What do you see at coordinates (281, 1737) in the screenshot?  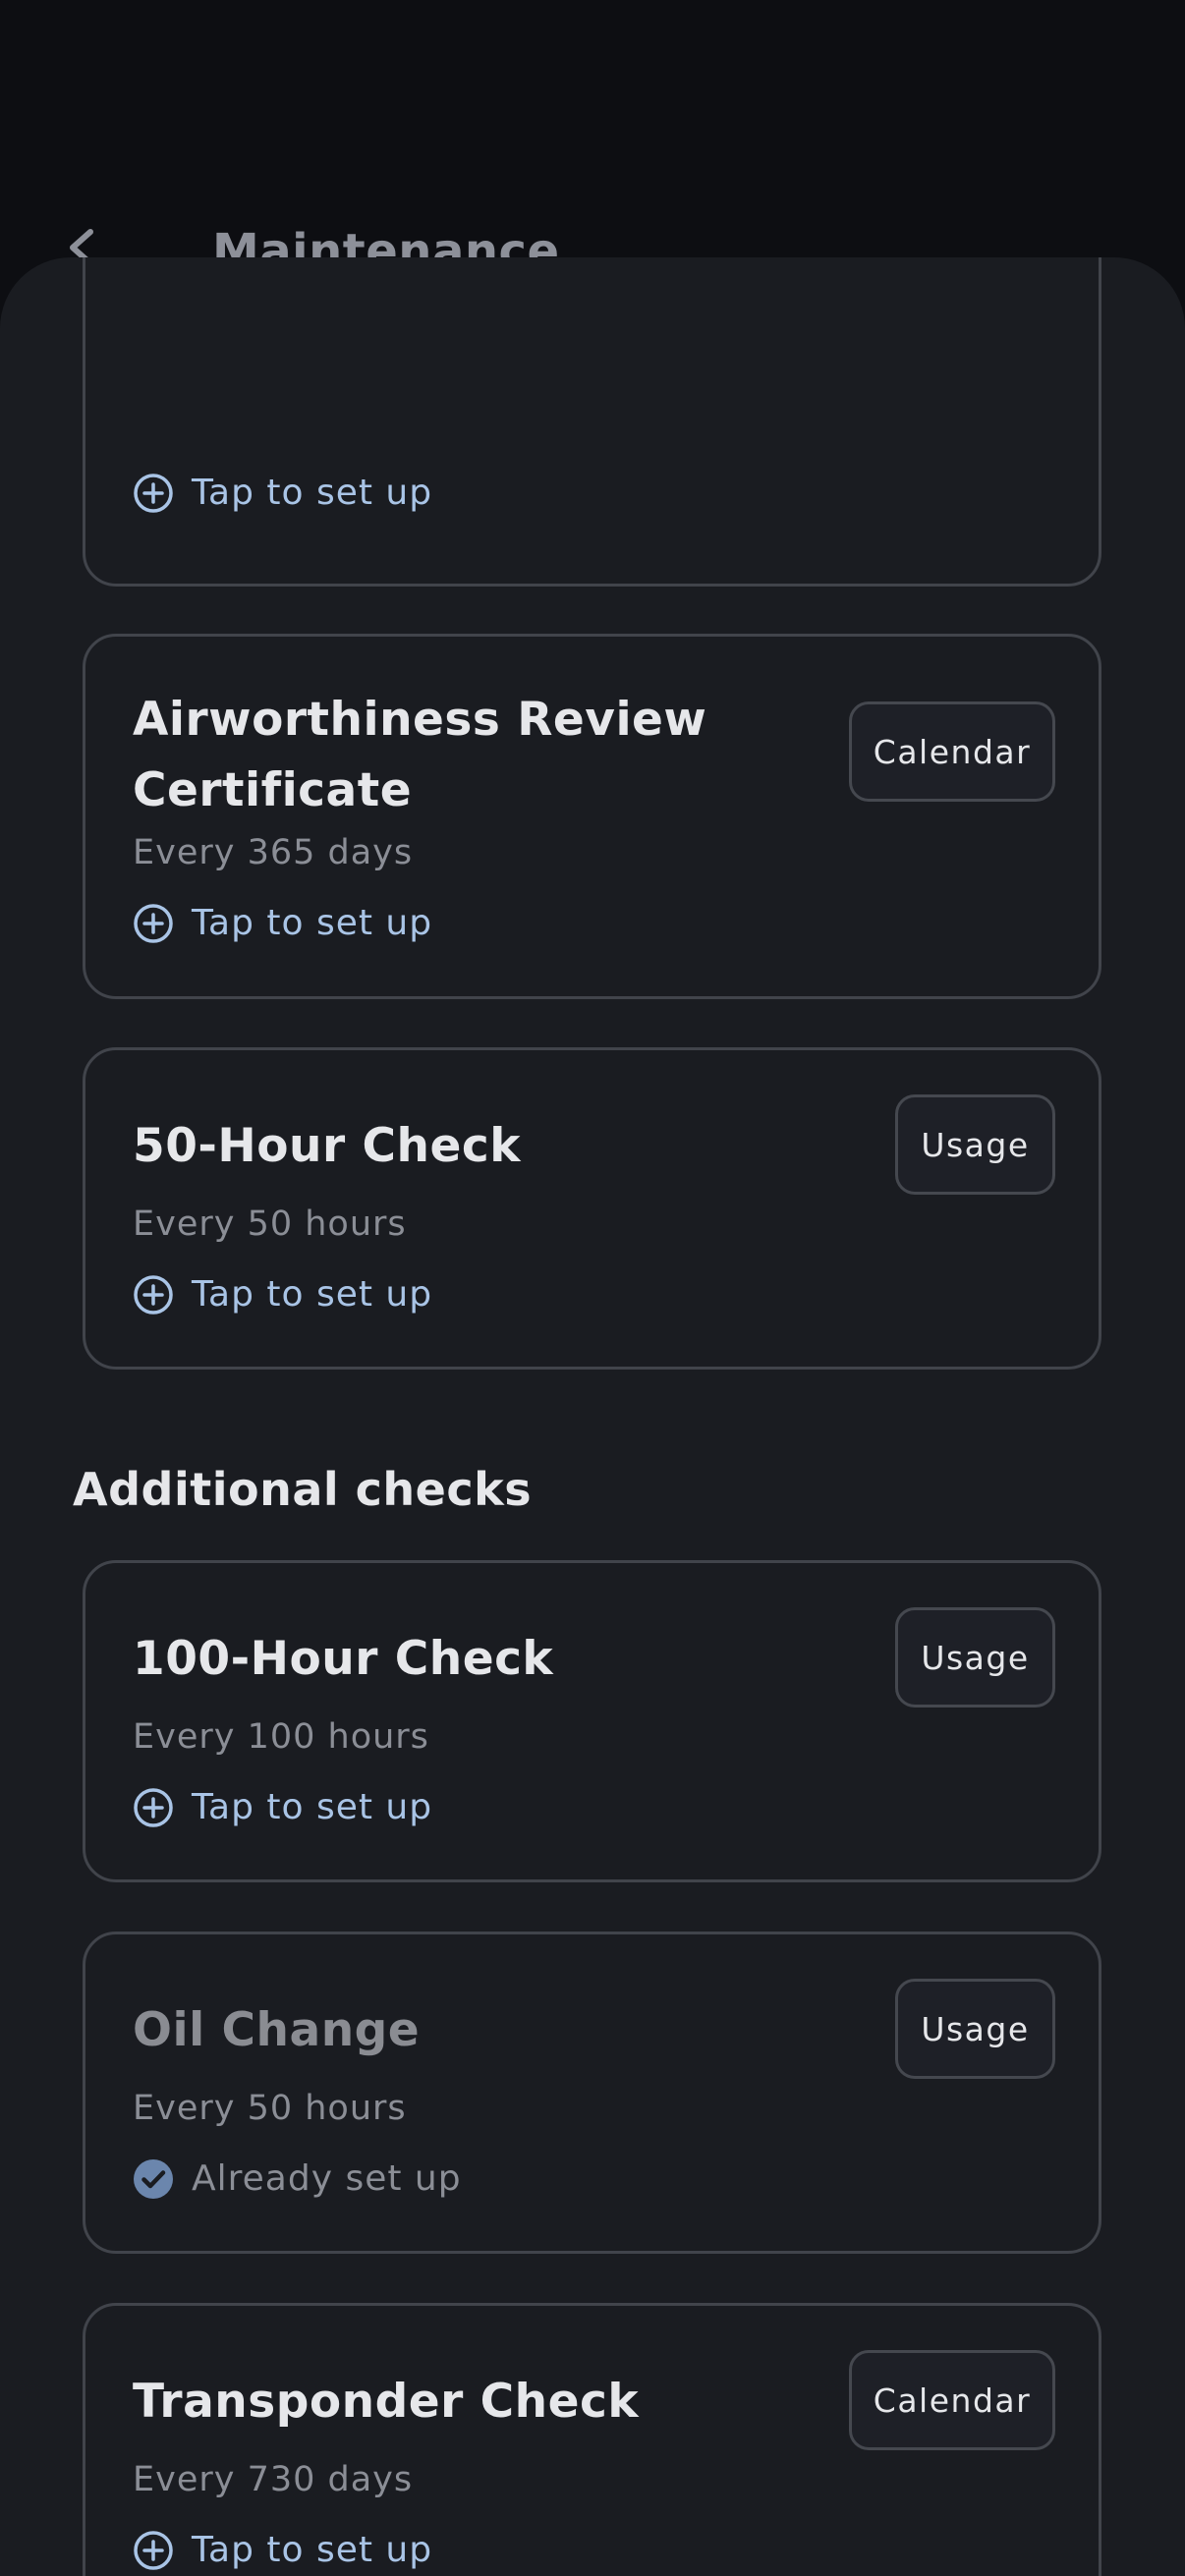 I see `card-interval: Every 100 hours` at bounding box center [281, 1737].